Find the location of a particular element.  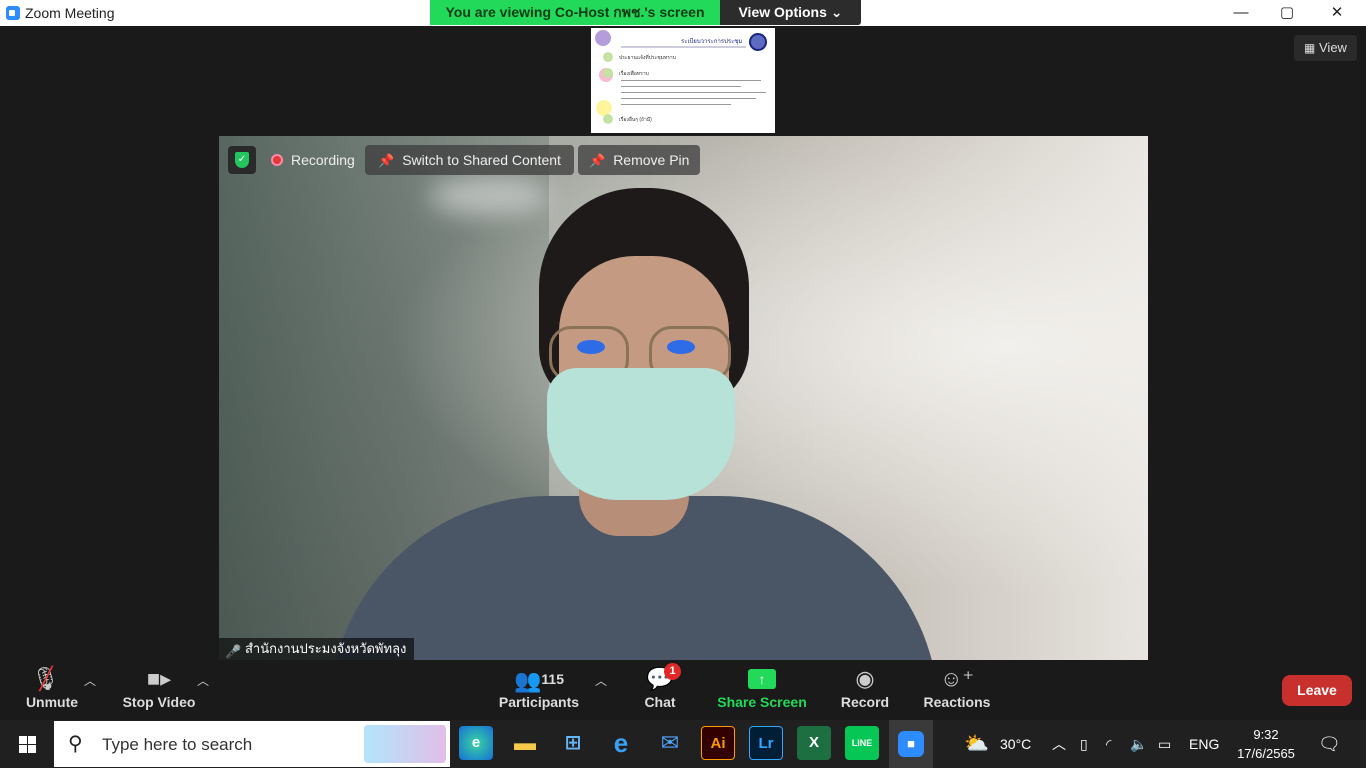

search-highlight-art is located at coordinates (405, 744).